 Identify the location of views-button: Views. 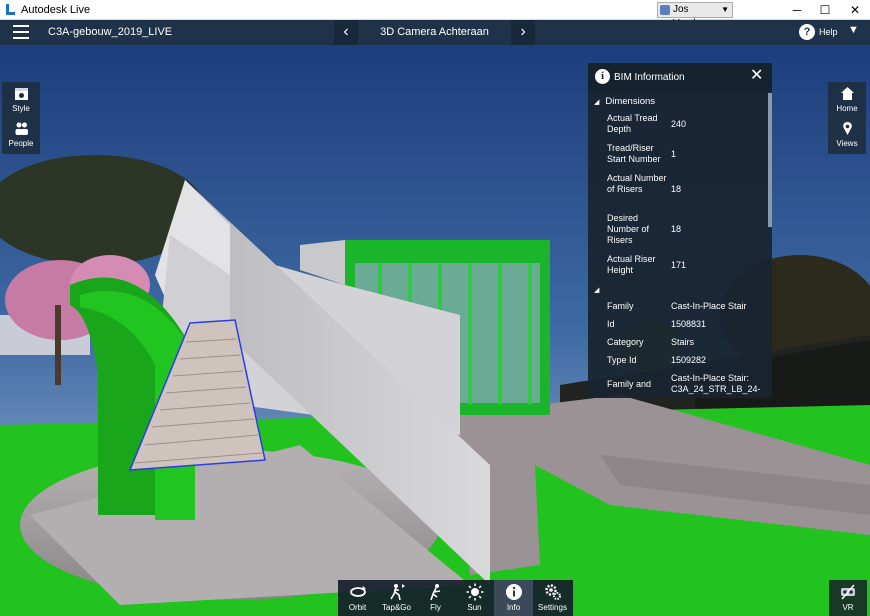
(847, 134).